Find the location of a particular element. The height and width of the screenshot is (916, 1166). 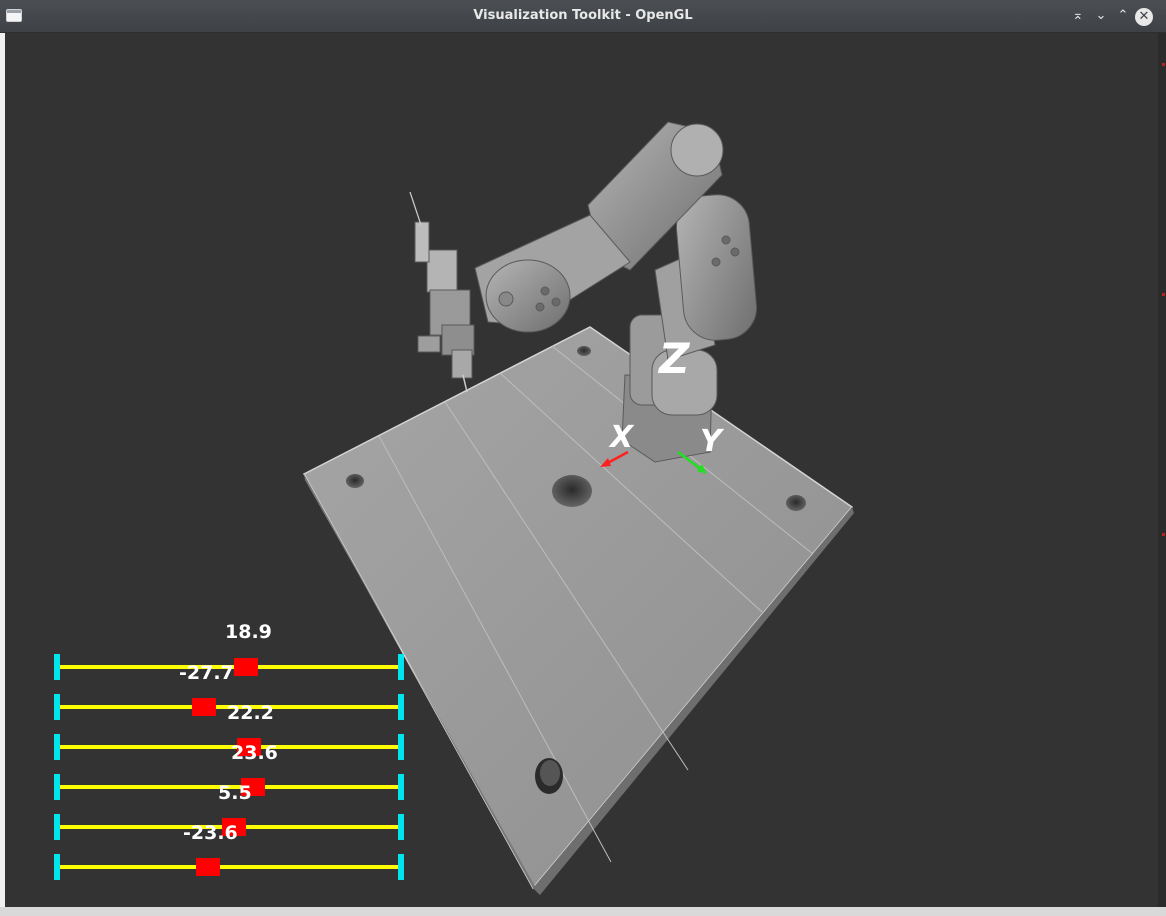

joint-sliders: 18.9 -27.7 22.2 23.6 5.5 -23.6 is located at coordinates (229, 750).